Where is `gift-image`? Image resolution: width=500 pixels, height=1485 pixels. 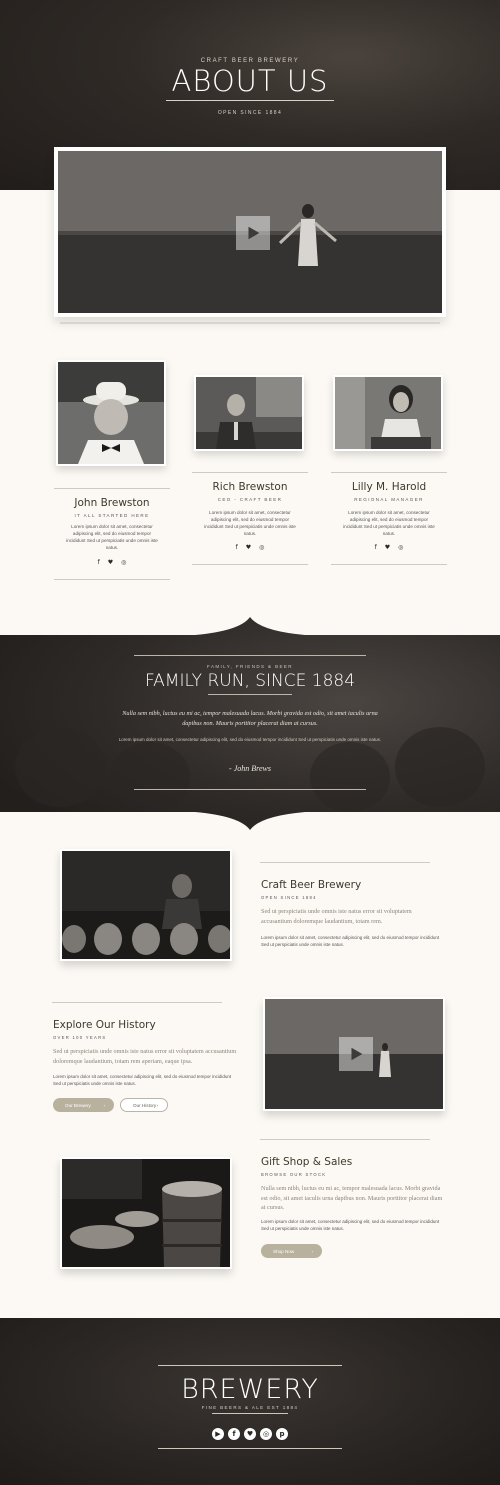 gift-image is located at coordinates (146, 1213).